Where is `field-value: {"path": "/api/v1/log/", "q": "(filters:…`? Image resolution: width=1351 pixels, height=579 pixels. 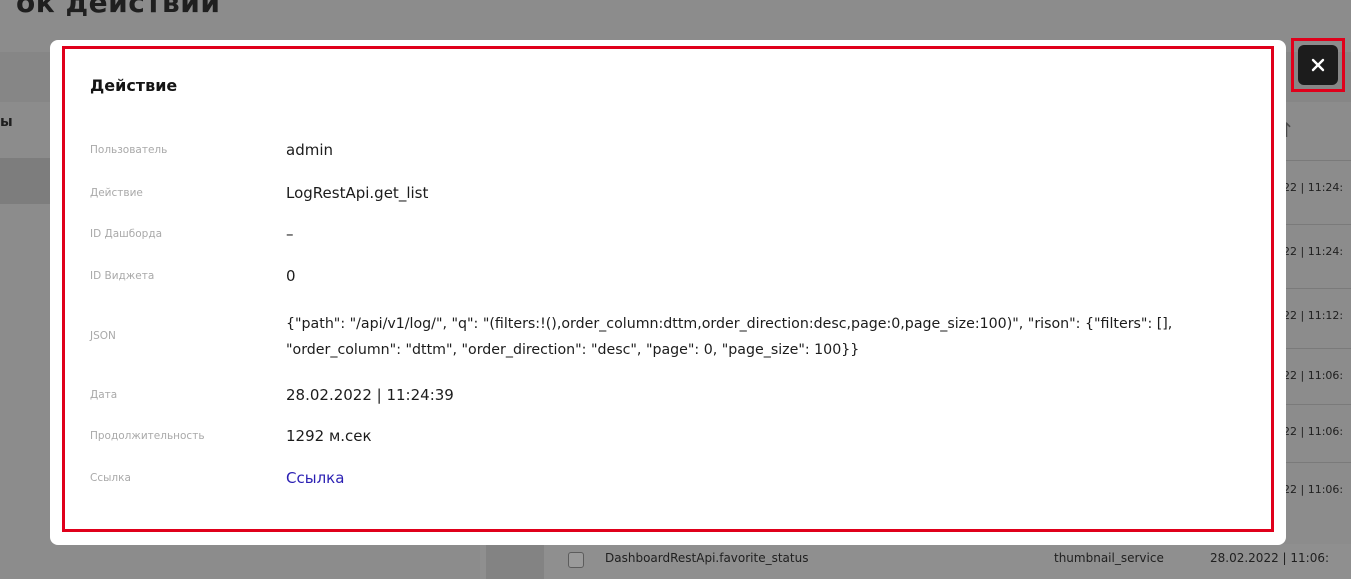
field-value: {"path": "/api/v1/log/", "q": "(filters:… is located at coordinates (729, 337).